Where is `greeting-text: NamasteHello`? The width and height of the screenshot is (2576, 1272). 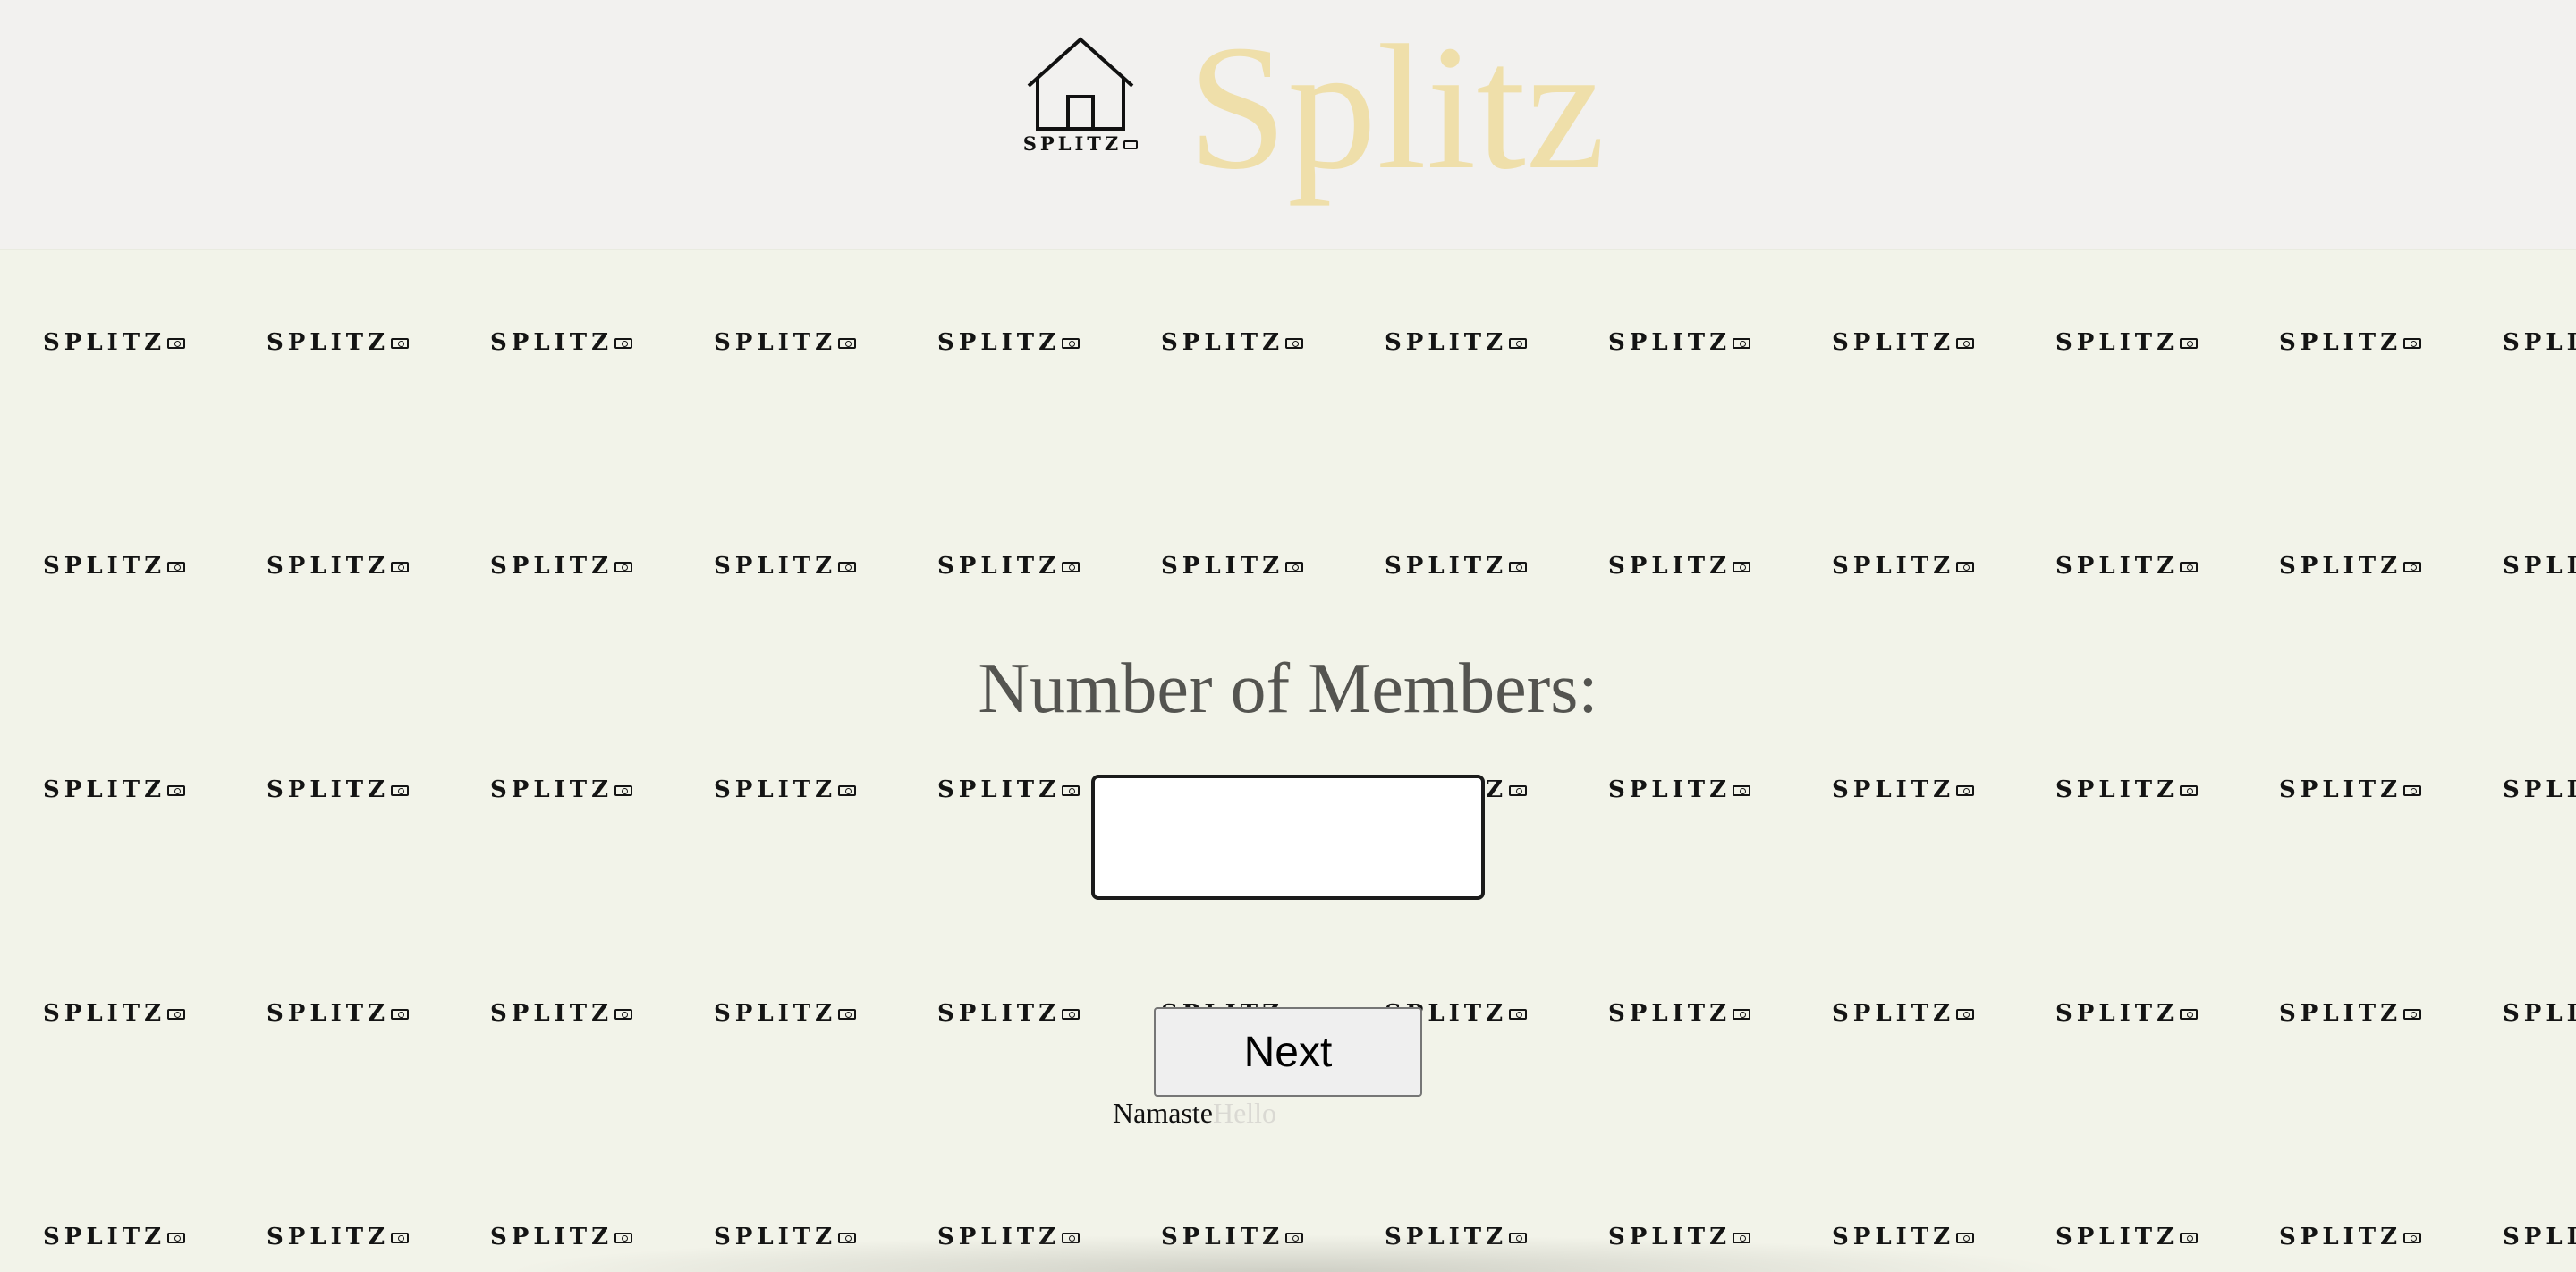 greeting-text: NamasteHello is located at coordinates (1194, 1113).